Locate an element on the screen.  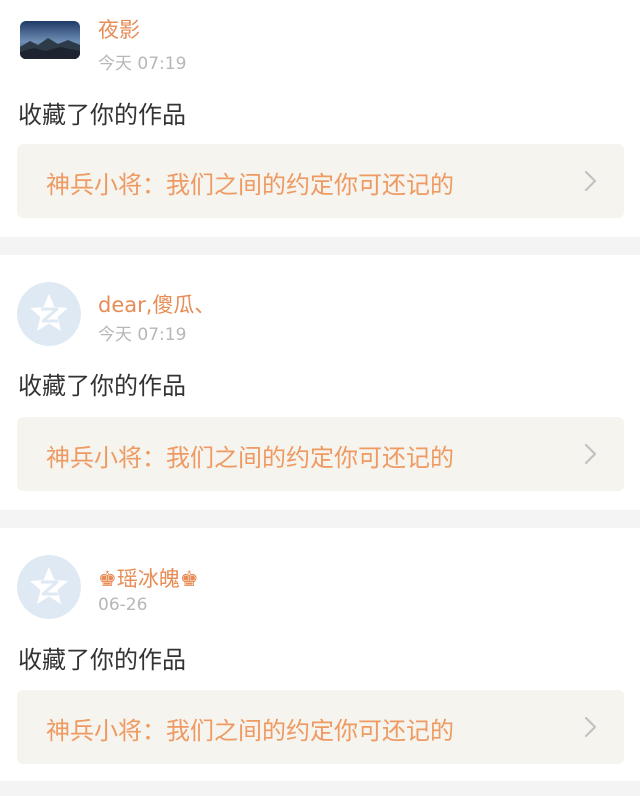
landscape-photo-icon is located at coordinates (50, 40).